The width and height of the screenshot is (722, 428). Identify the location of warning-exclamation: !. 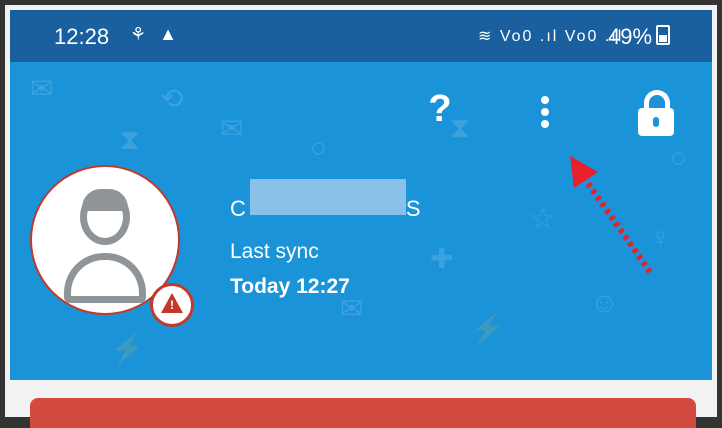
(172, 305).